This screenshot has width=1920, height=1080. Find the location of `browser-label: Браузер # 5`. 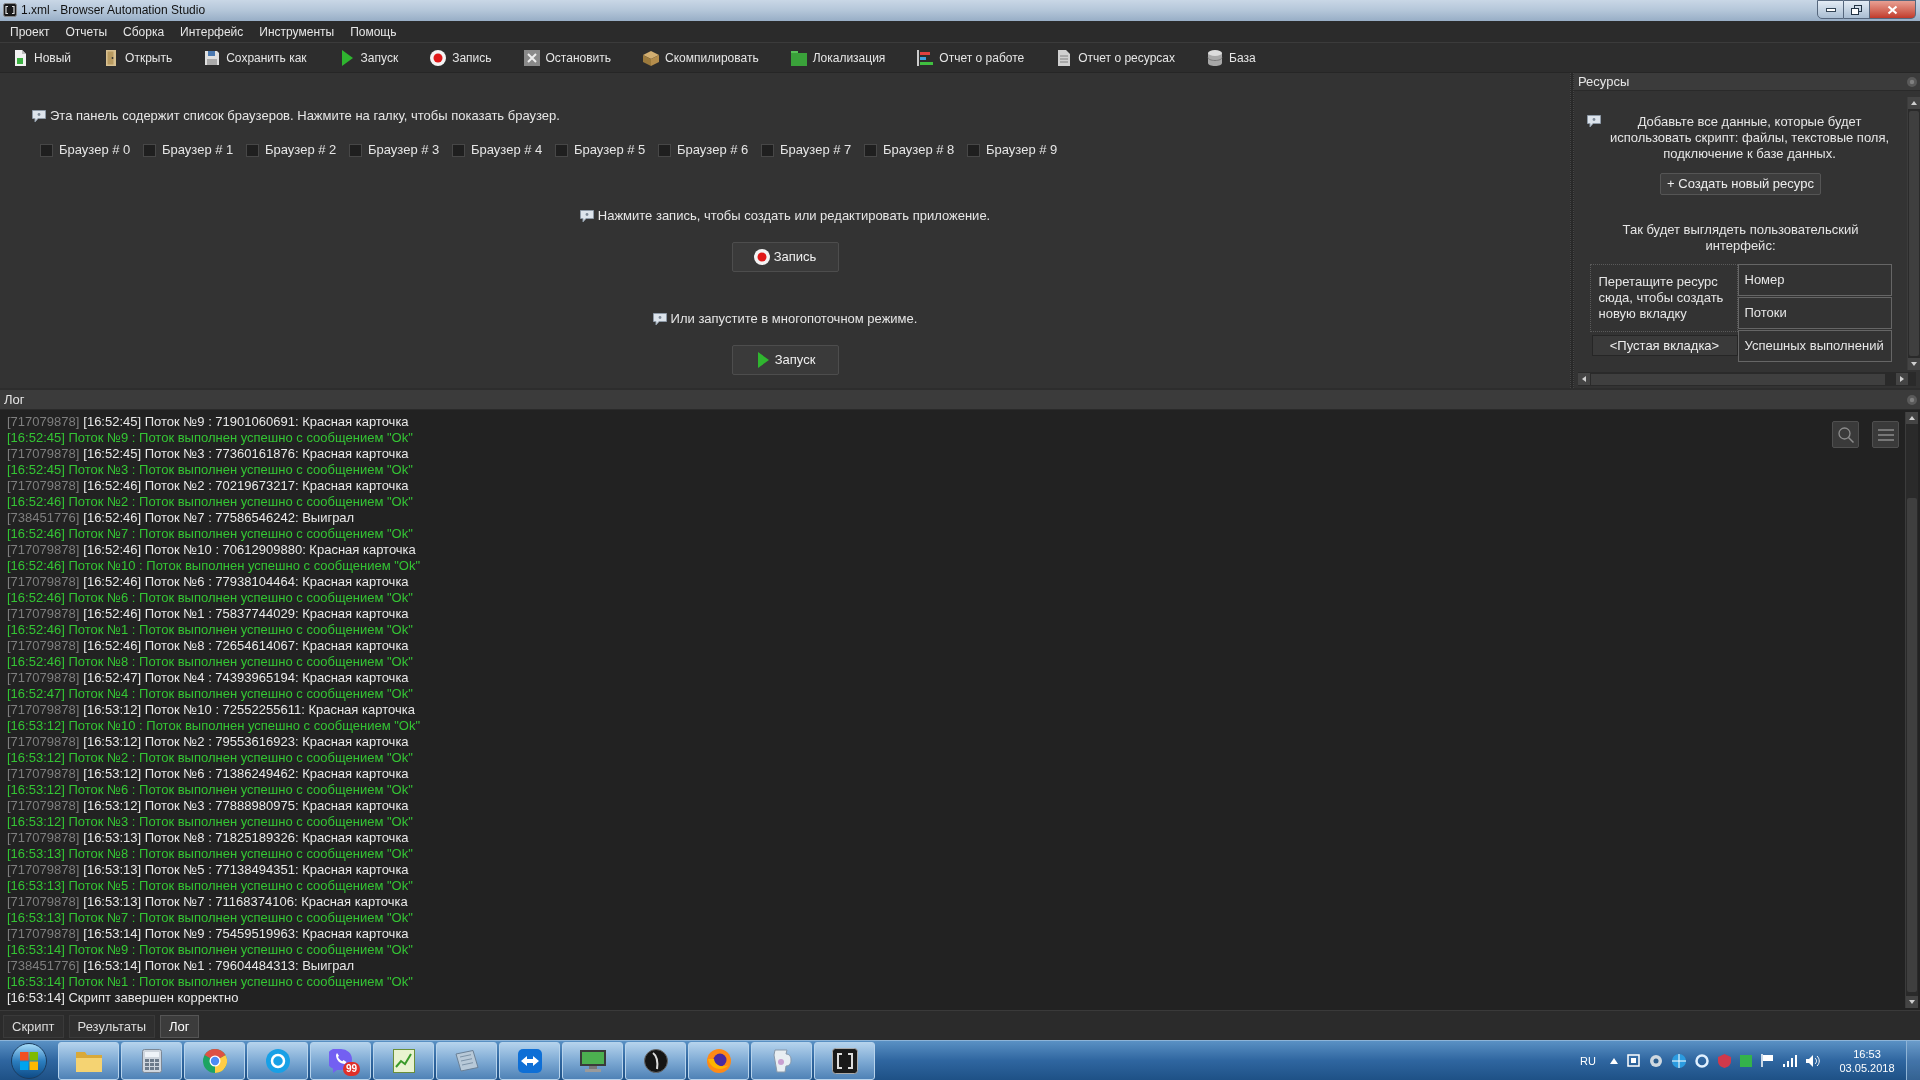

browser-label: Браузер # 5 is located at coordinates (610, 150).